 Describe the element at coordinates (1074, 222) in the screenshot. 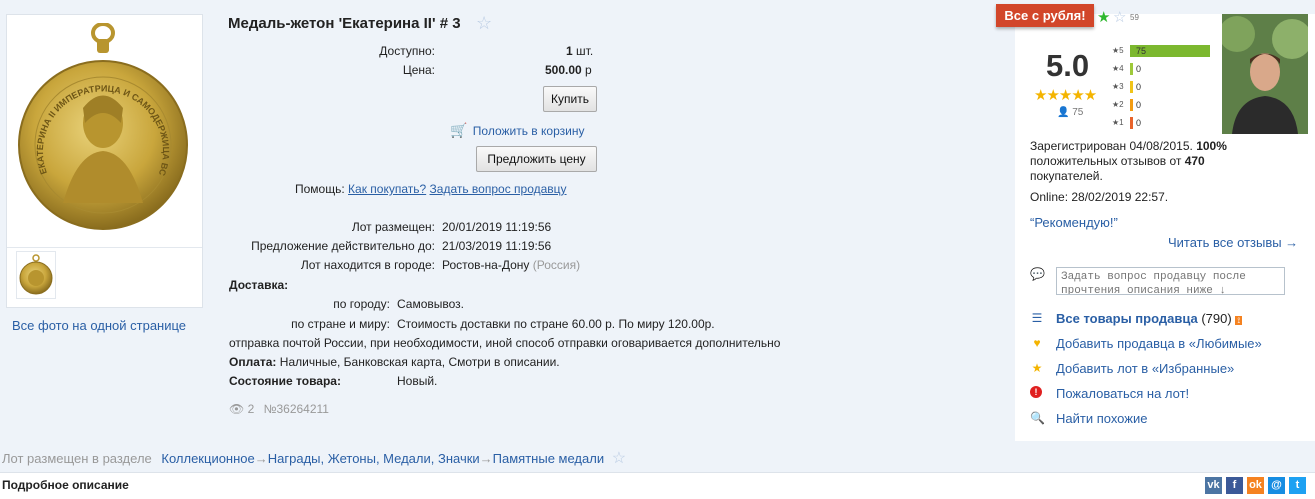

I see `recommend-link: “Рекомендую!”` at that location.